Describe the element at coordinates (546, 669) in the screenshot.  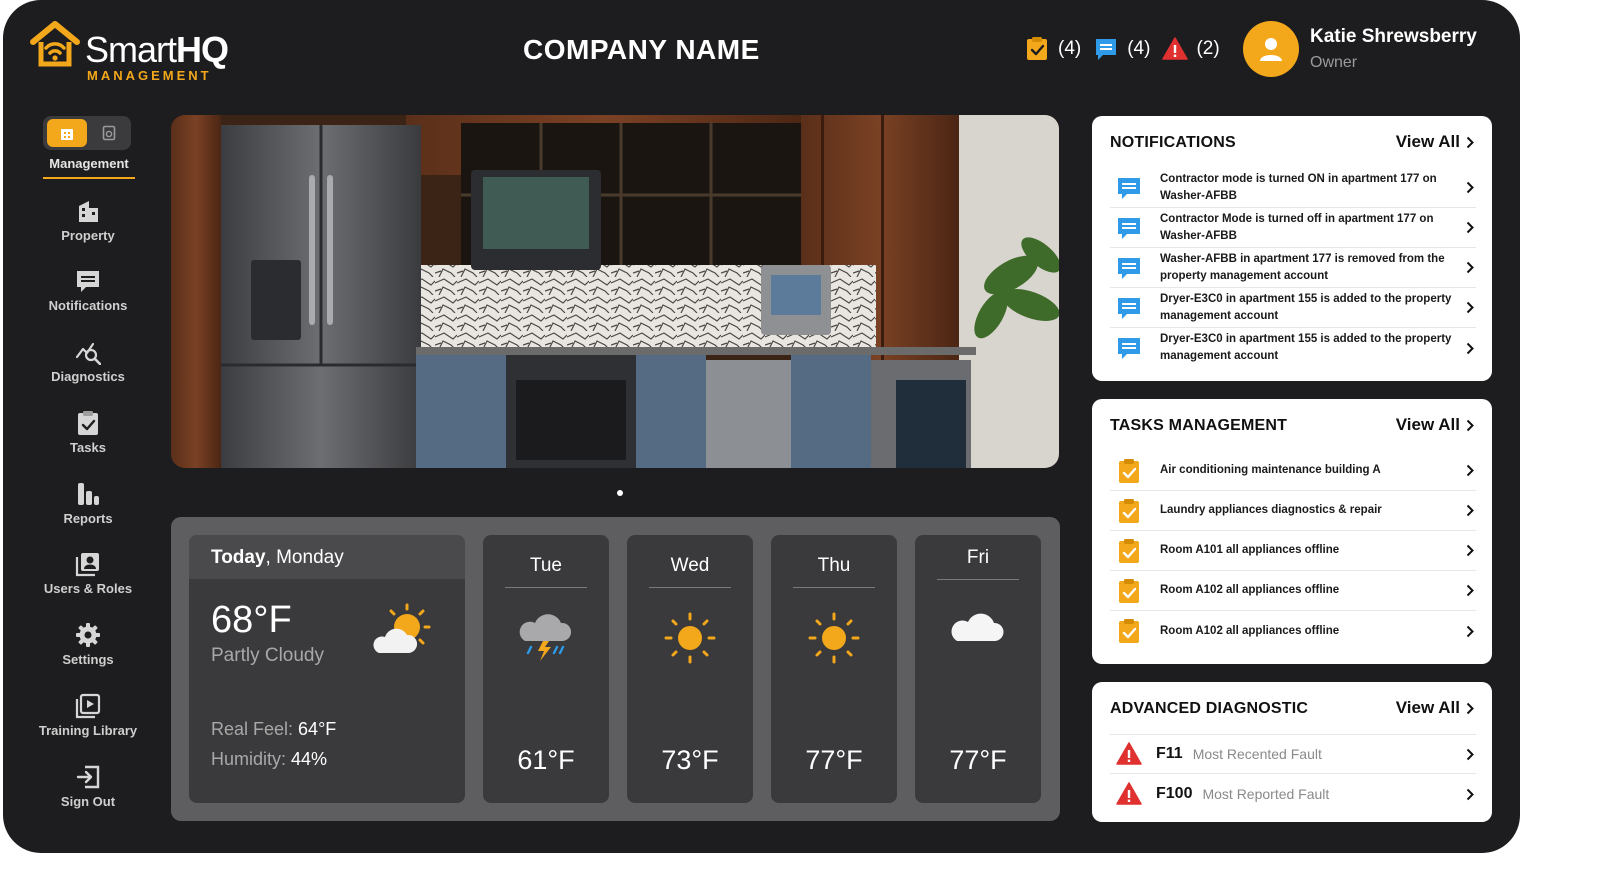
I see `forecast-tue: Tue 61°F` at that location.